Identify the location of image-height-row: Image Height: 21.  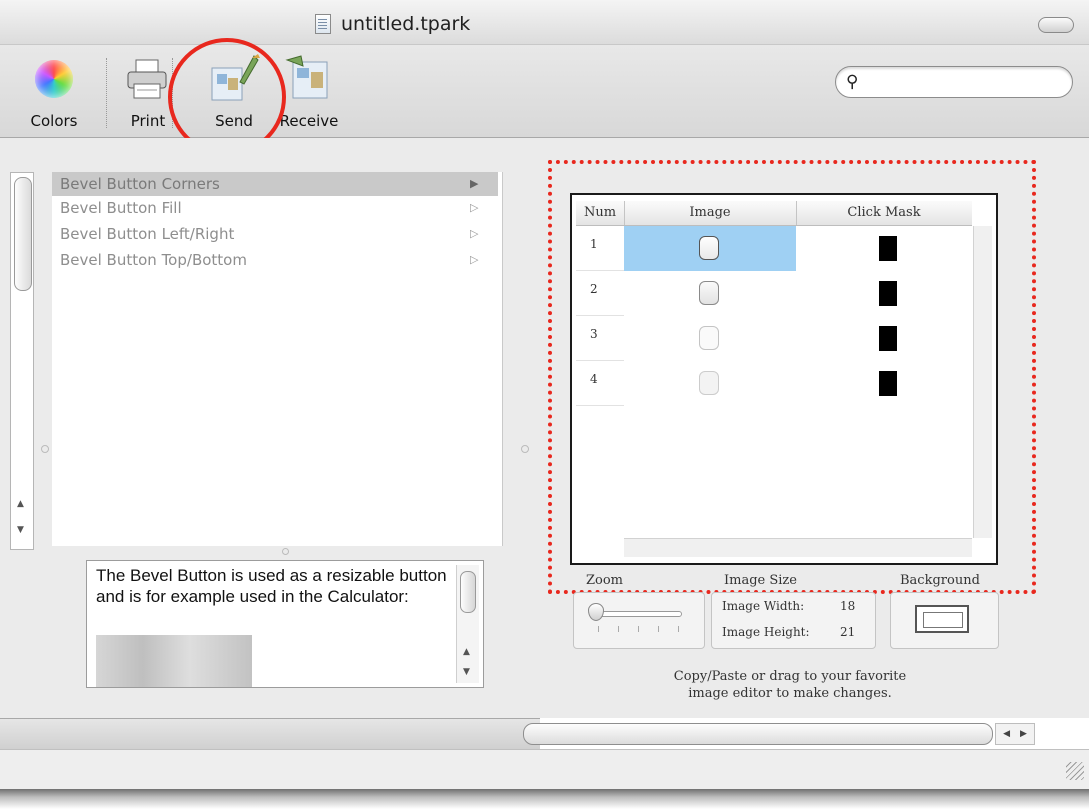
(797, 632).